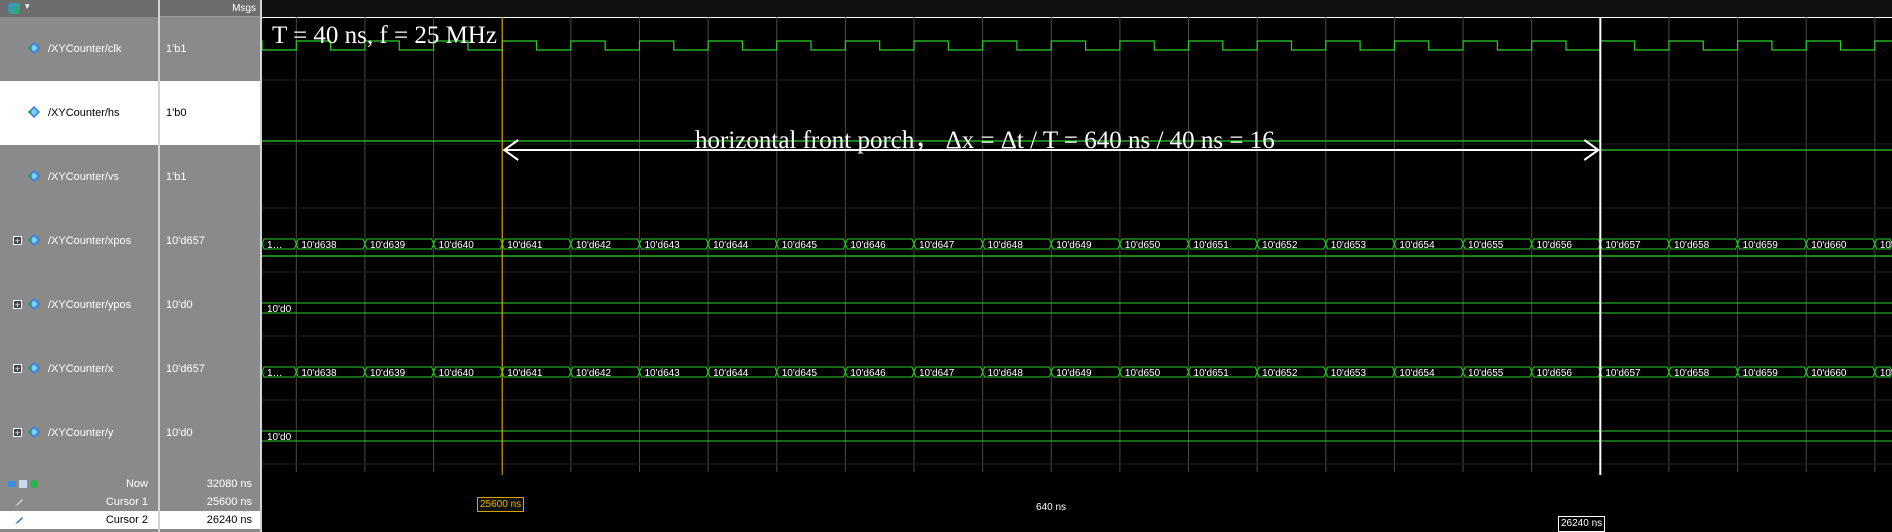  What do you see at coordinates (1143, 373) in the screenshot?
I see `x-bus-value-label: 10'd650` at bounding box center [1143, 373].